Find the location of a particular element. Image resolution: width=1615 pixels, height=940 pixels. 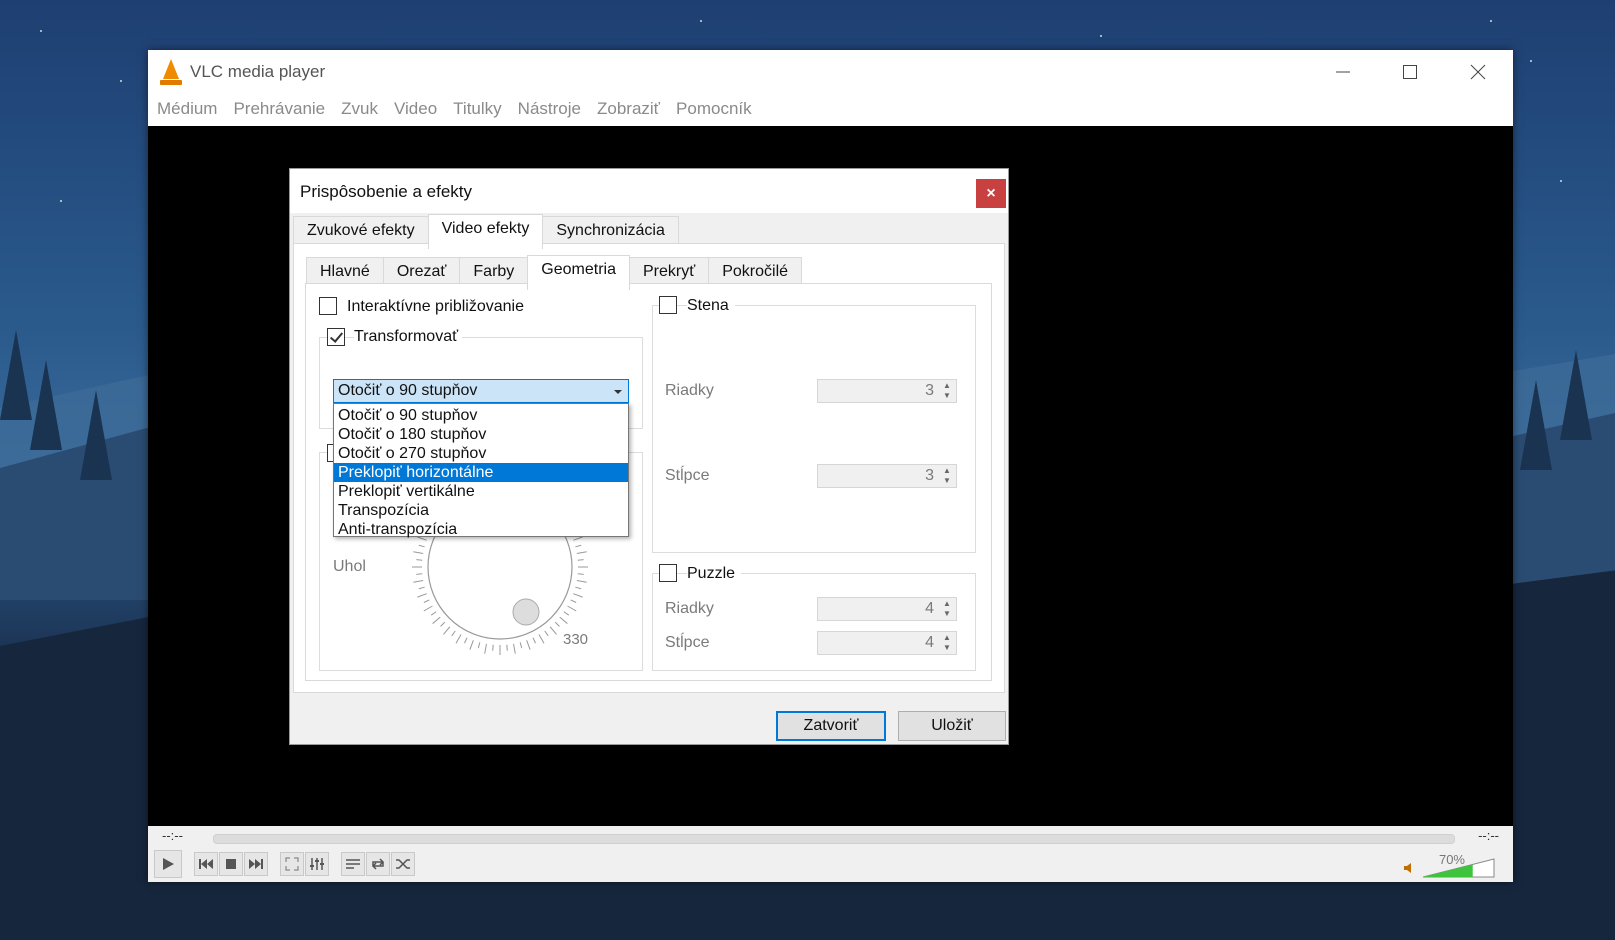

maximize-icon is located at coordinates (1410, 72).